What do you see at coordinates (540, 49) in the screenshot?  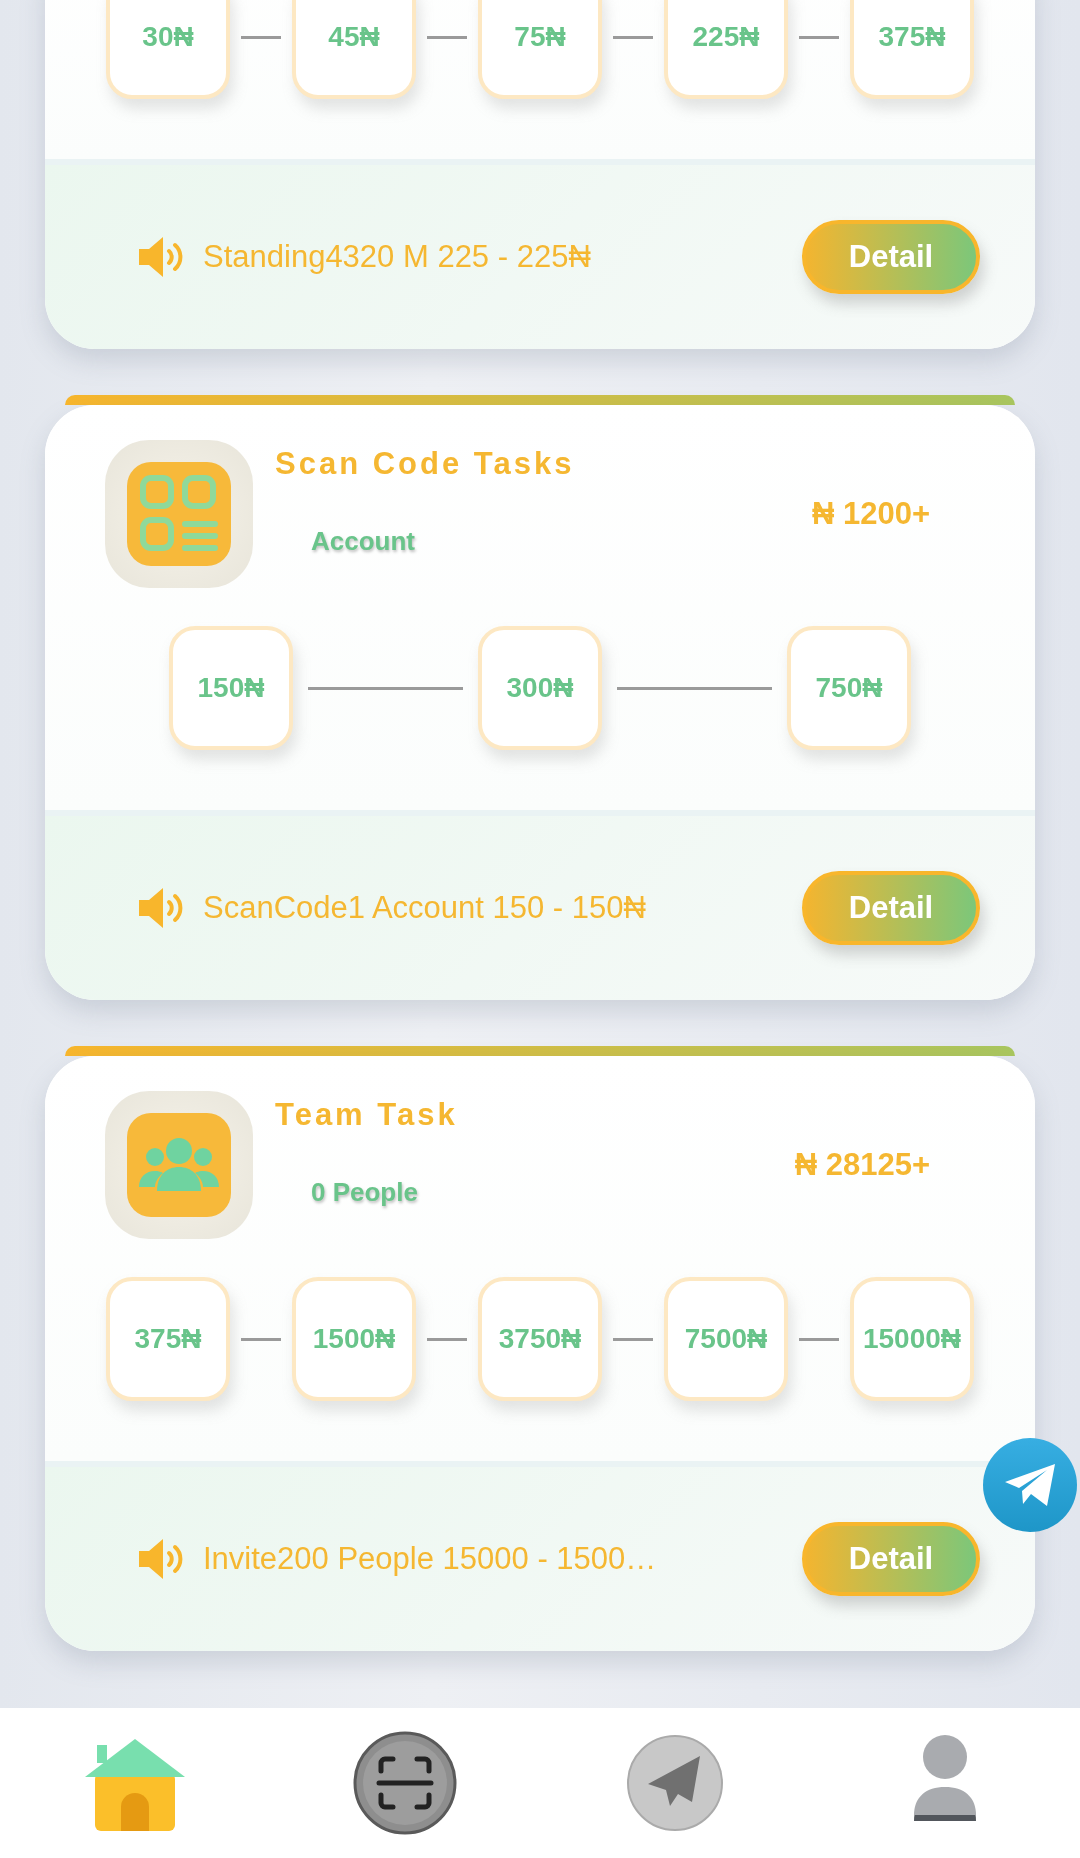 I see `reward-step: 75₦` at bounding box center [540, 49].